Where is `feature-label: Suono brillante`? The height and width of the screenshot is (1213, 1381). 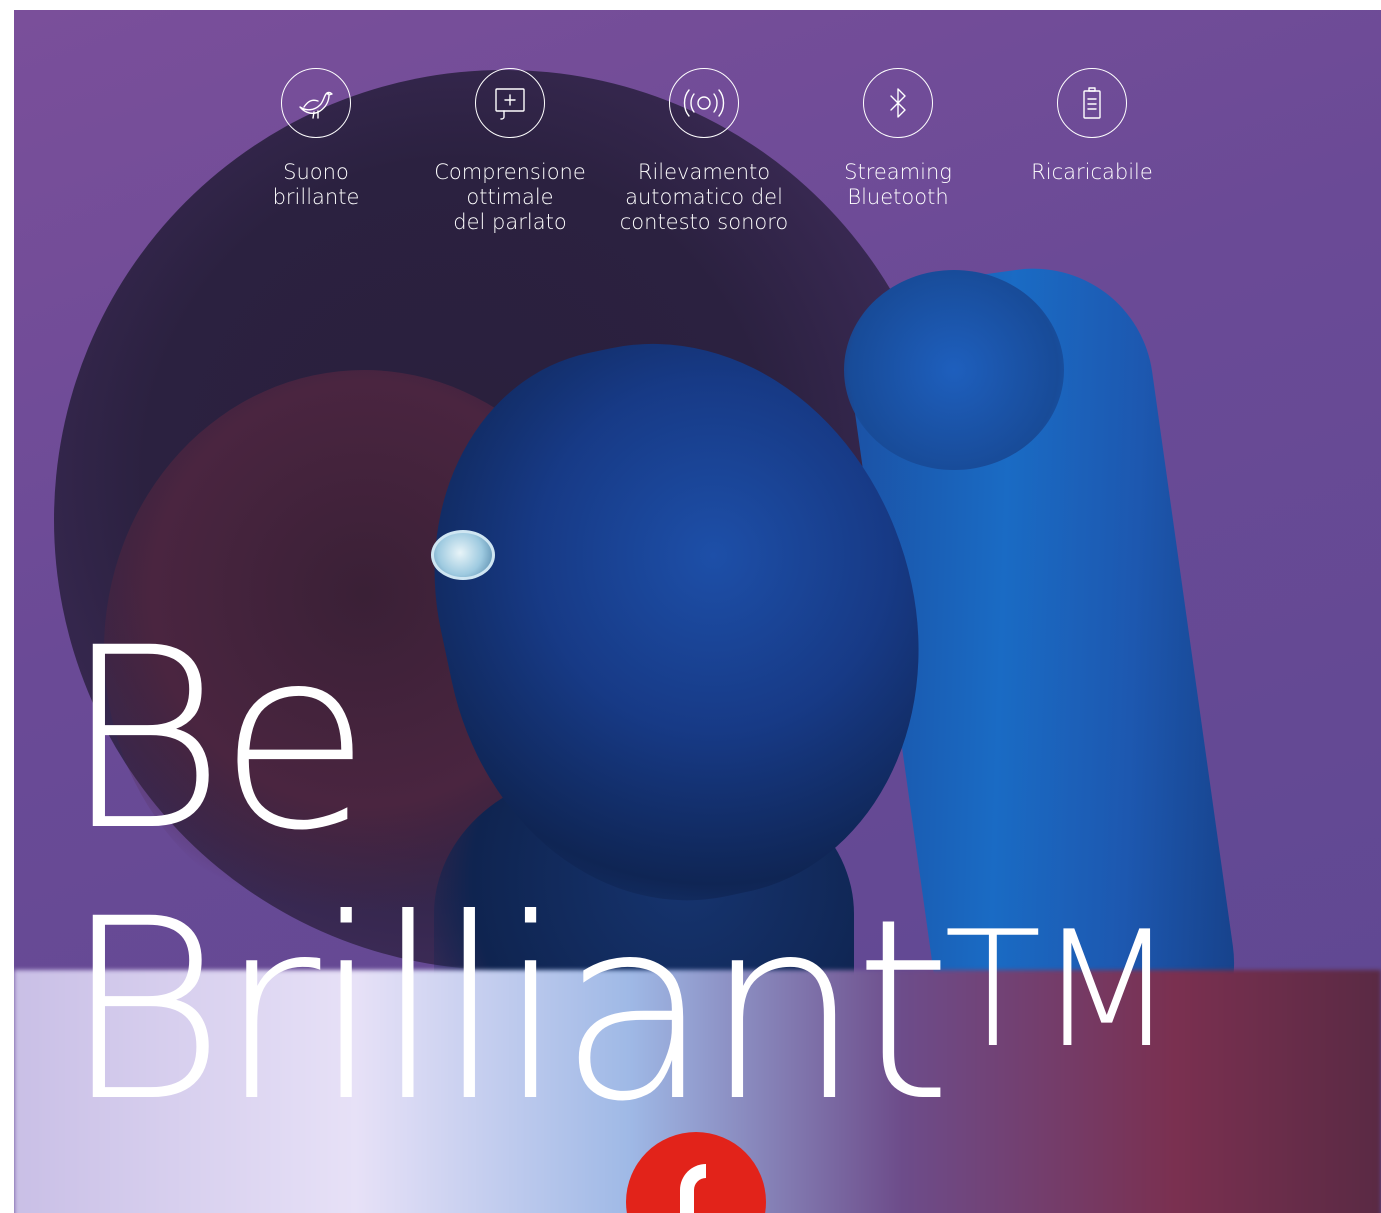 feature-label: Suono brillante is located at coordinates (316, 184).